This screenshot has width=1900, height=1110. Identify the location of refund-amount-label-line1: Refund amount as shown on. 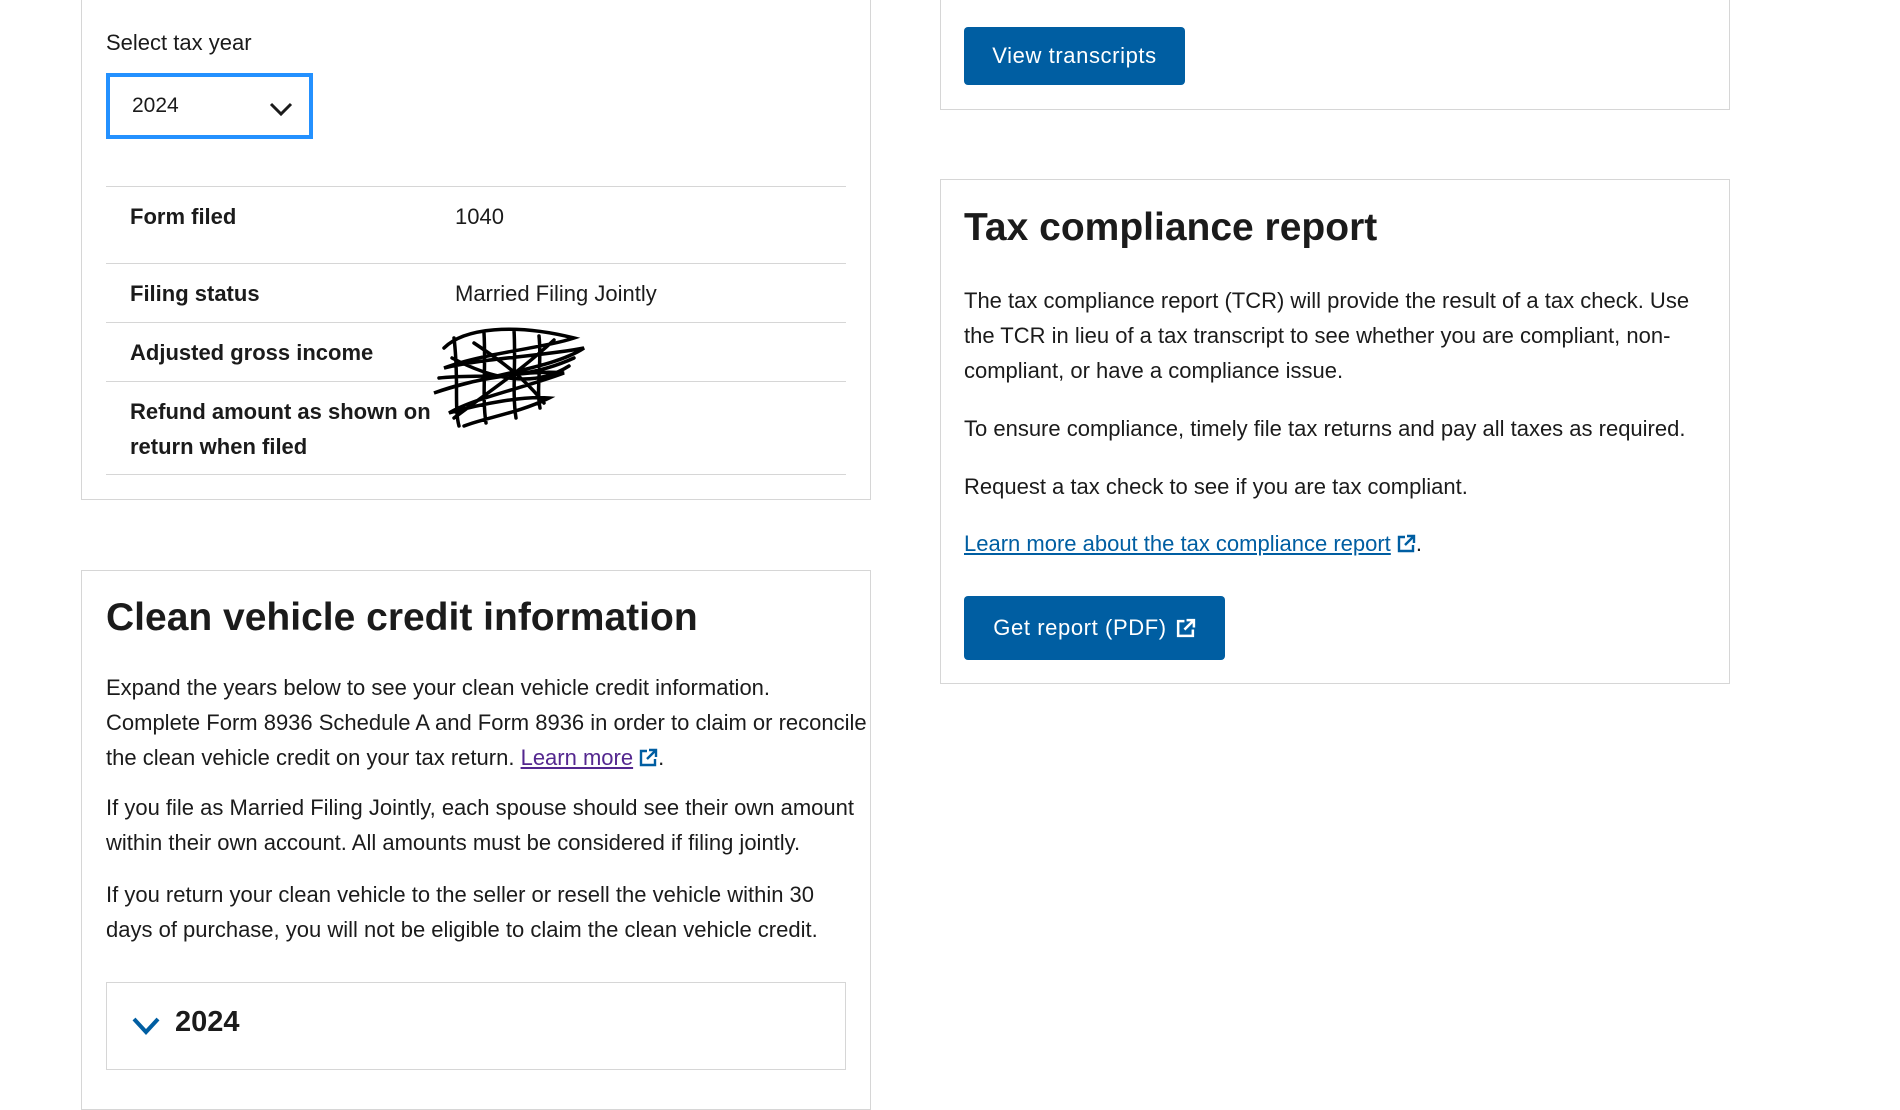
(280, 411).